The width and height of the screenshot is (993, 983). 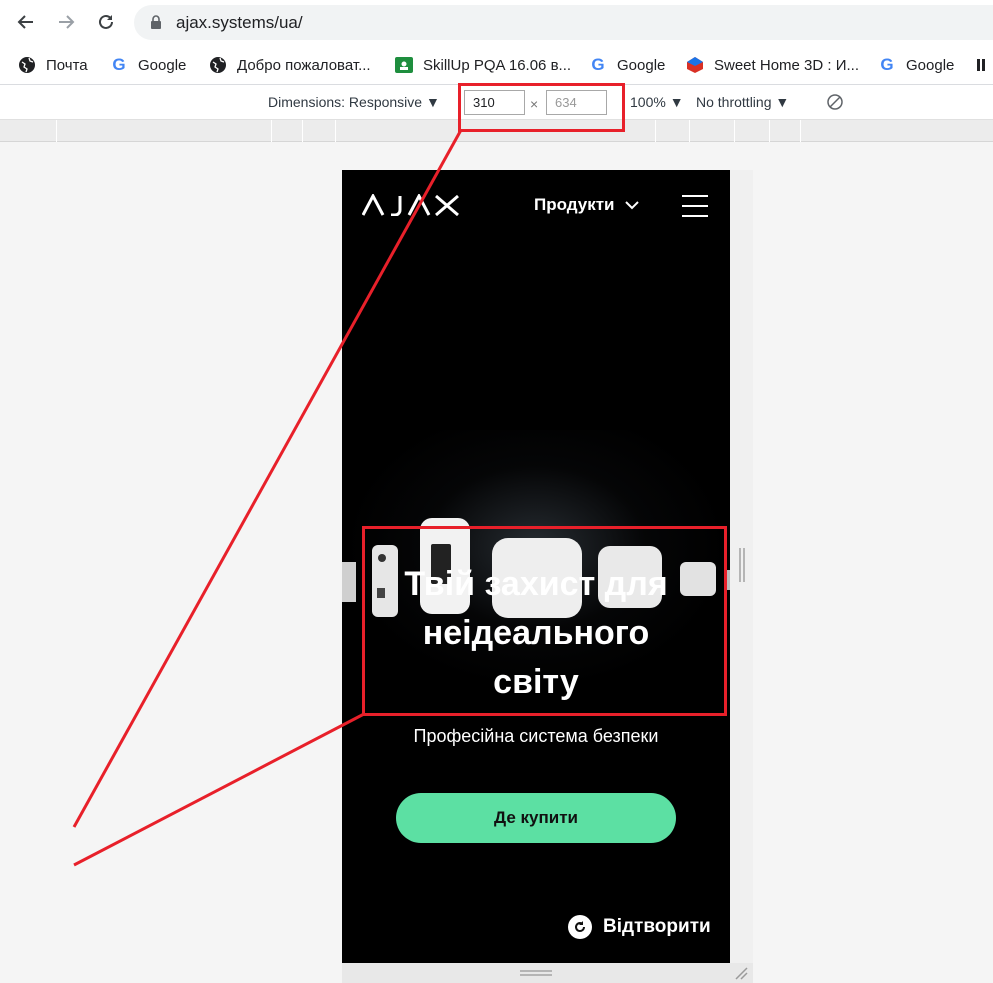 I want to click on hero-title: Твій захист для неідеального світу, so click(x=536, y=633).